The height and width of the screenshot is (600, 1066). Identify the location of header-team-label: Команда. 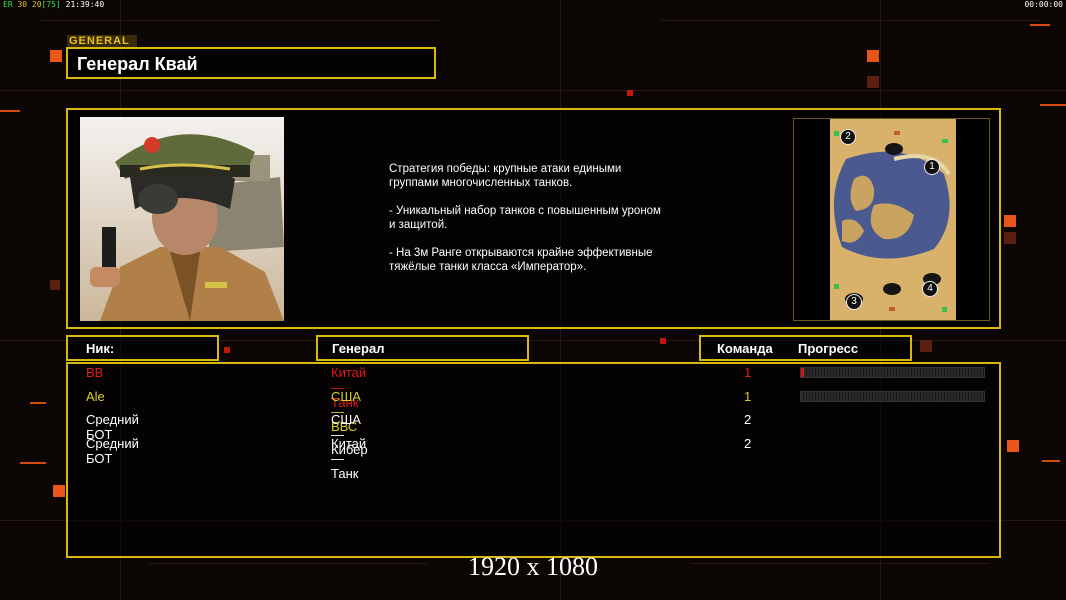
(745, 348).